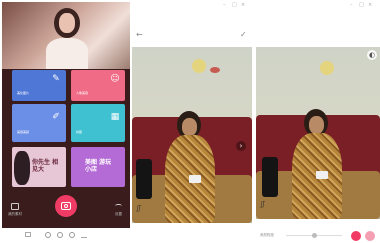  What do you see at coordinates (139, 34) in the screenshot?
I see `back-arrow-icon: ←` at bounding box center [139, 34].